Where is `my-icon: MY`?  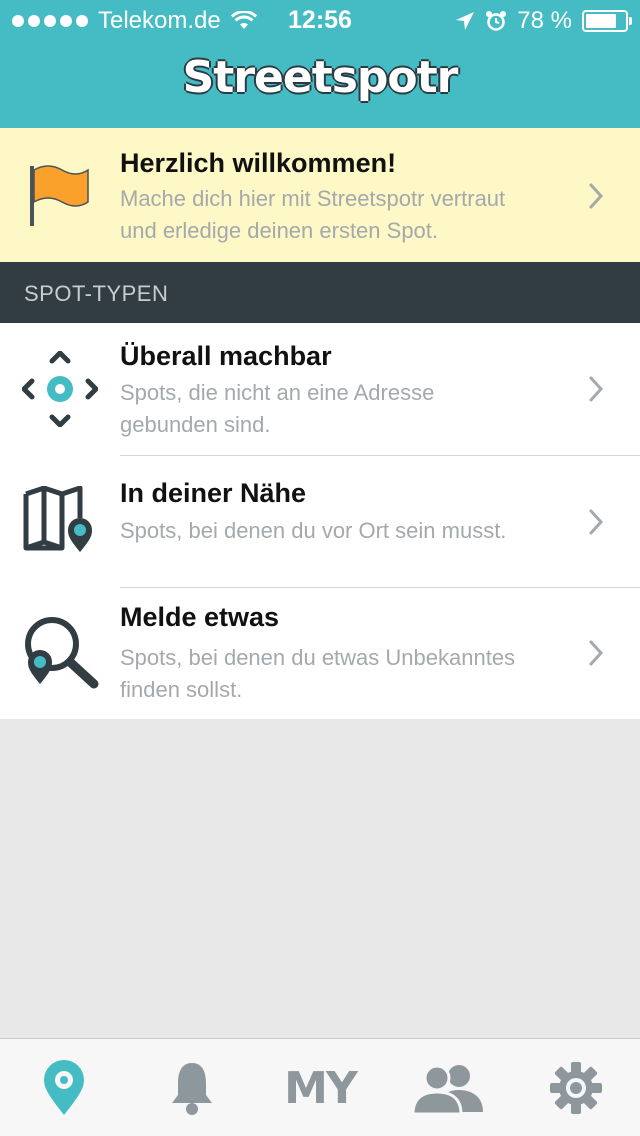 my-icon: MY is located at coordinates (321, 1088).